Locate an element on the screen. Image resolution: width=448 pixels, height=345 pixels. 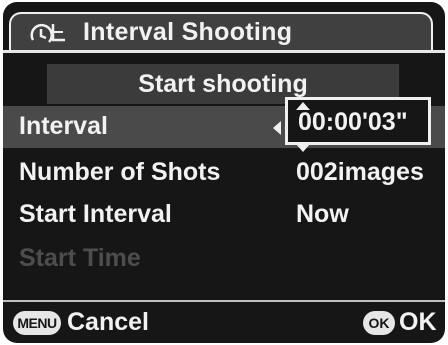
setting-value: Now is located at coordinates (322, 214).